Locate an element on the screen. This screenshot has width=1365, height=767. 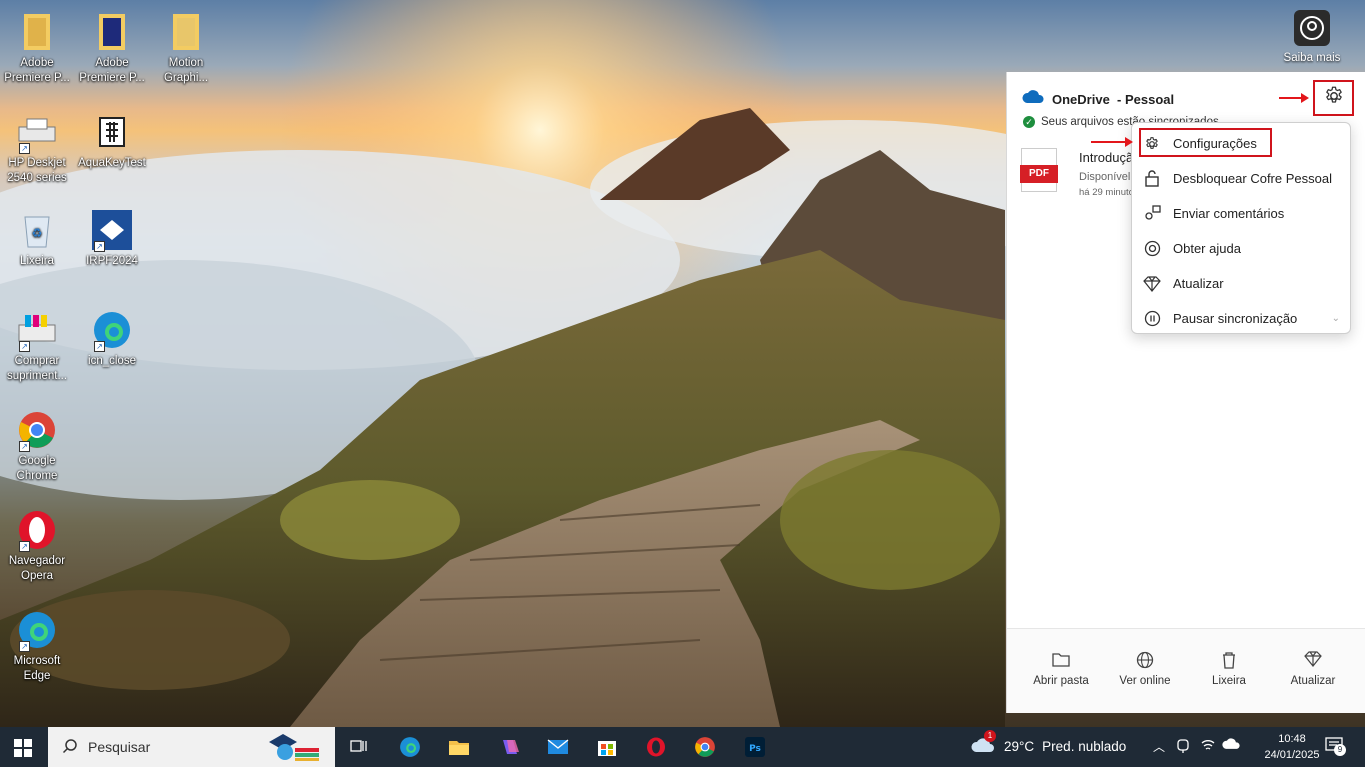
desktop-icon-label: Lixeira is located at coordinates (37, 261).